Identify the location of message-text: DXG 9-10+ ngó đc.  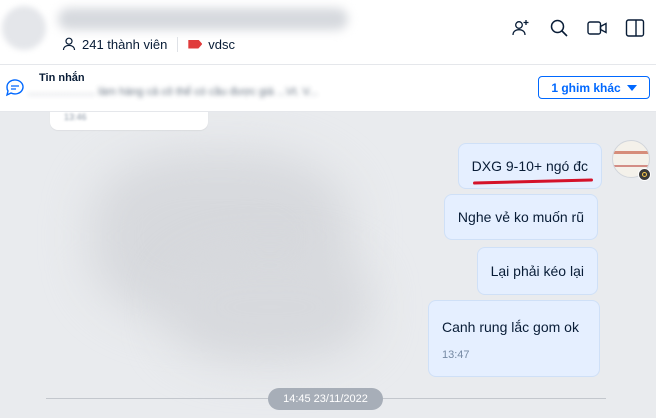
(529, 166).